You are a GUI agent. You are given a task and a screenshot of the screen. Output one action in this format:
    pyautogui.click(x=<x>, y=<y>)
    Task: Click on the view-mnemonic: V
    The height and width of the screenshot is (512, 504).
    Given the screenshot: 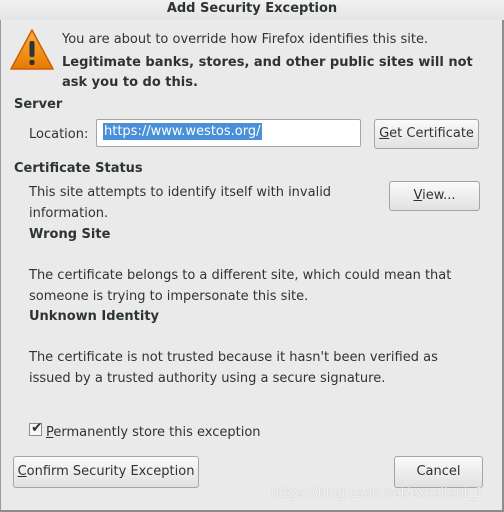 What is the action you would take?
    pyautogui.click(x=418, y=195)
    